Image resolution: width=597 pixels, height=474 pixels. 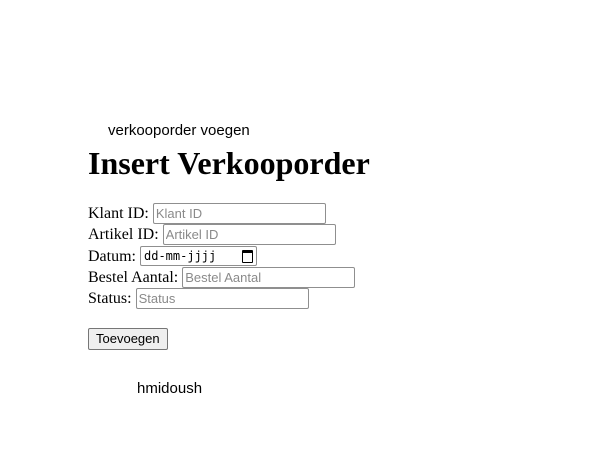 I want to click on datum-label: Datum:, so click(x=112, y=256).